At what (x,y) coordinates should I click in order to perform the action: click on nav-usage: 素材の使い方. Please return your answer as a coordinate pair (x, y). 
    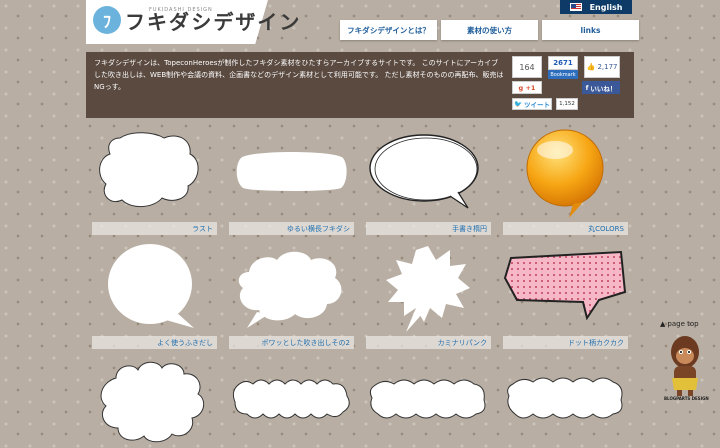
    Looking at the image, I should click on (489, 30).